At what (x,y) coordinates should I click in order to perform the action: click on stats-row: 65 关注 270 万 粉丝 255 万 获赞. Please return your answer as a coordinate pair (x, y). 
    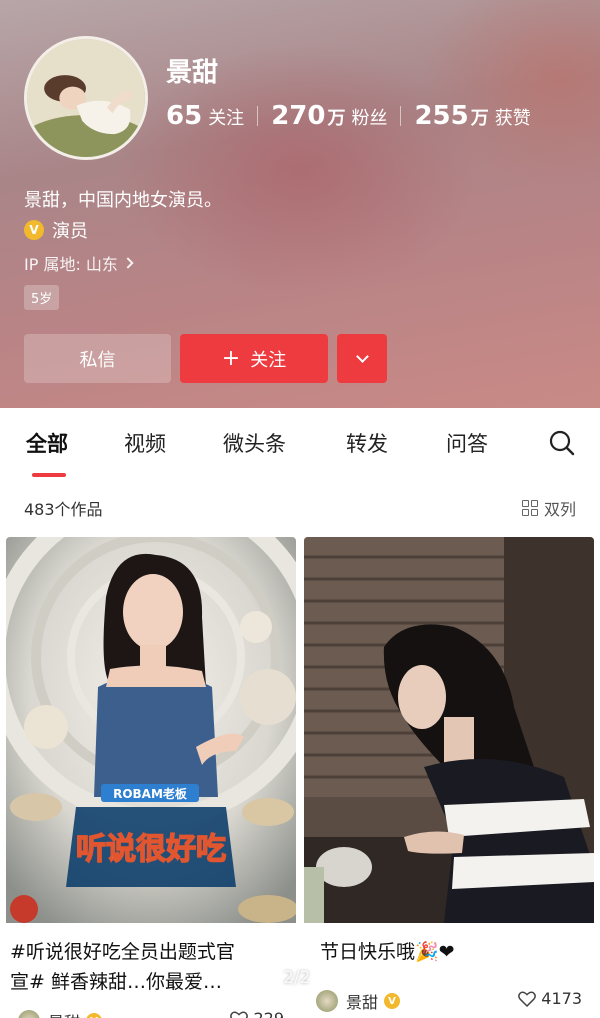
    Looking at the image, I should click on (348, 116).